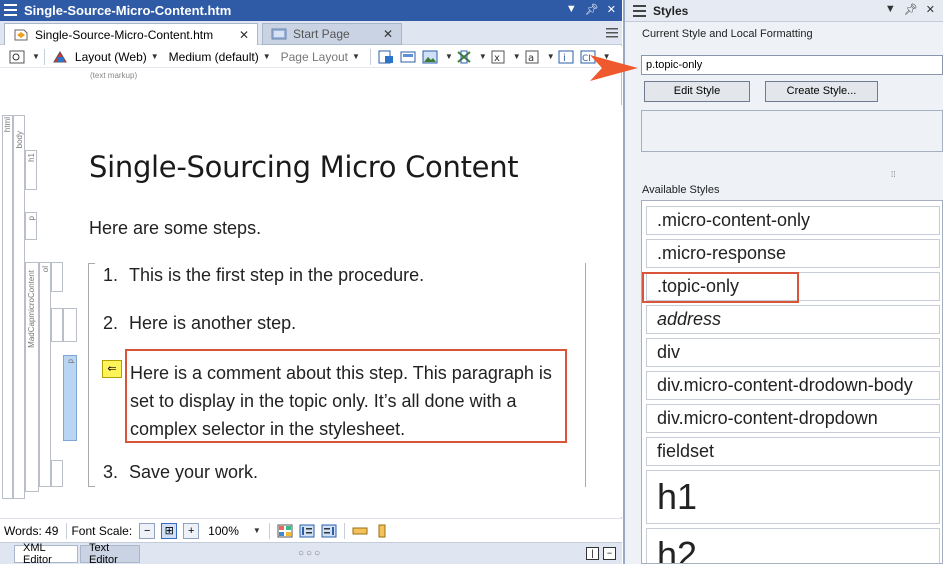  What do you see at coordinates (304, 167) in the screenshot?
I see `topic-heading: Single-Sourcing Micro Content` at bounding box center [304, 167].